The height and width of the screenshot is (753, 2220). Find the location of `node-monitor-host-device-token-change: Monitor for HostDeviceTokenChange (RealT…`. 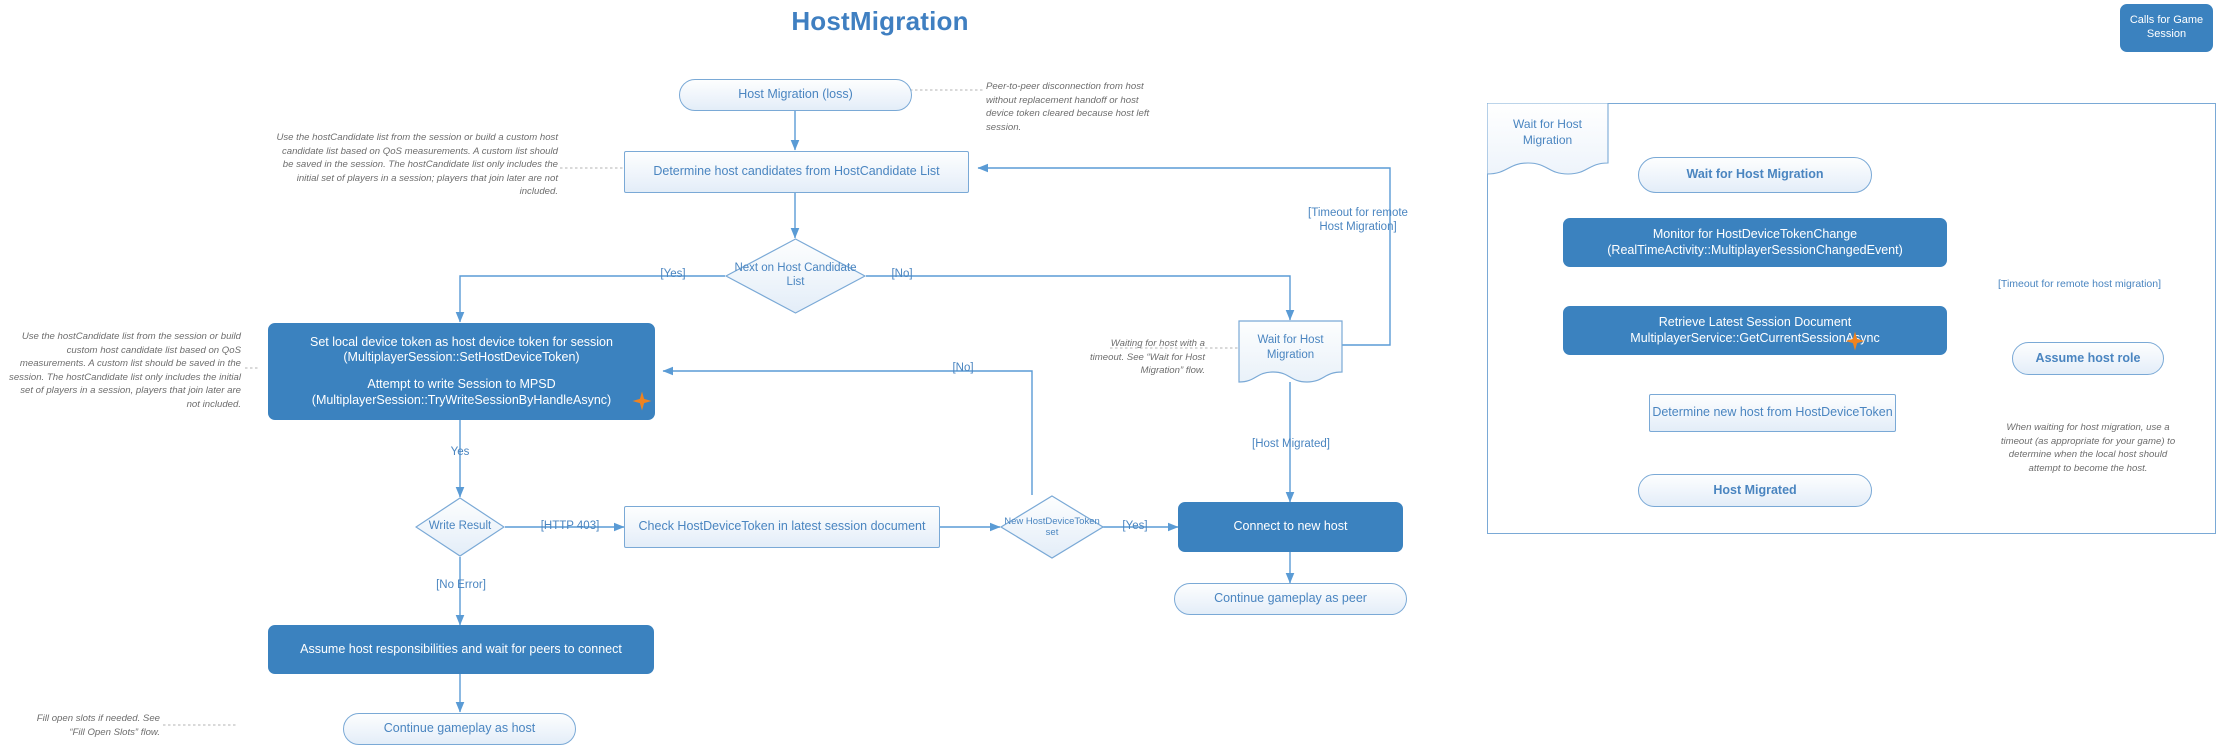

node-monitor-host-device-token-change: Monitor for HostDeviceTokenChange (RealT… is located at coordinates (1755, 242).